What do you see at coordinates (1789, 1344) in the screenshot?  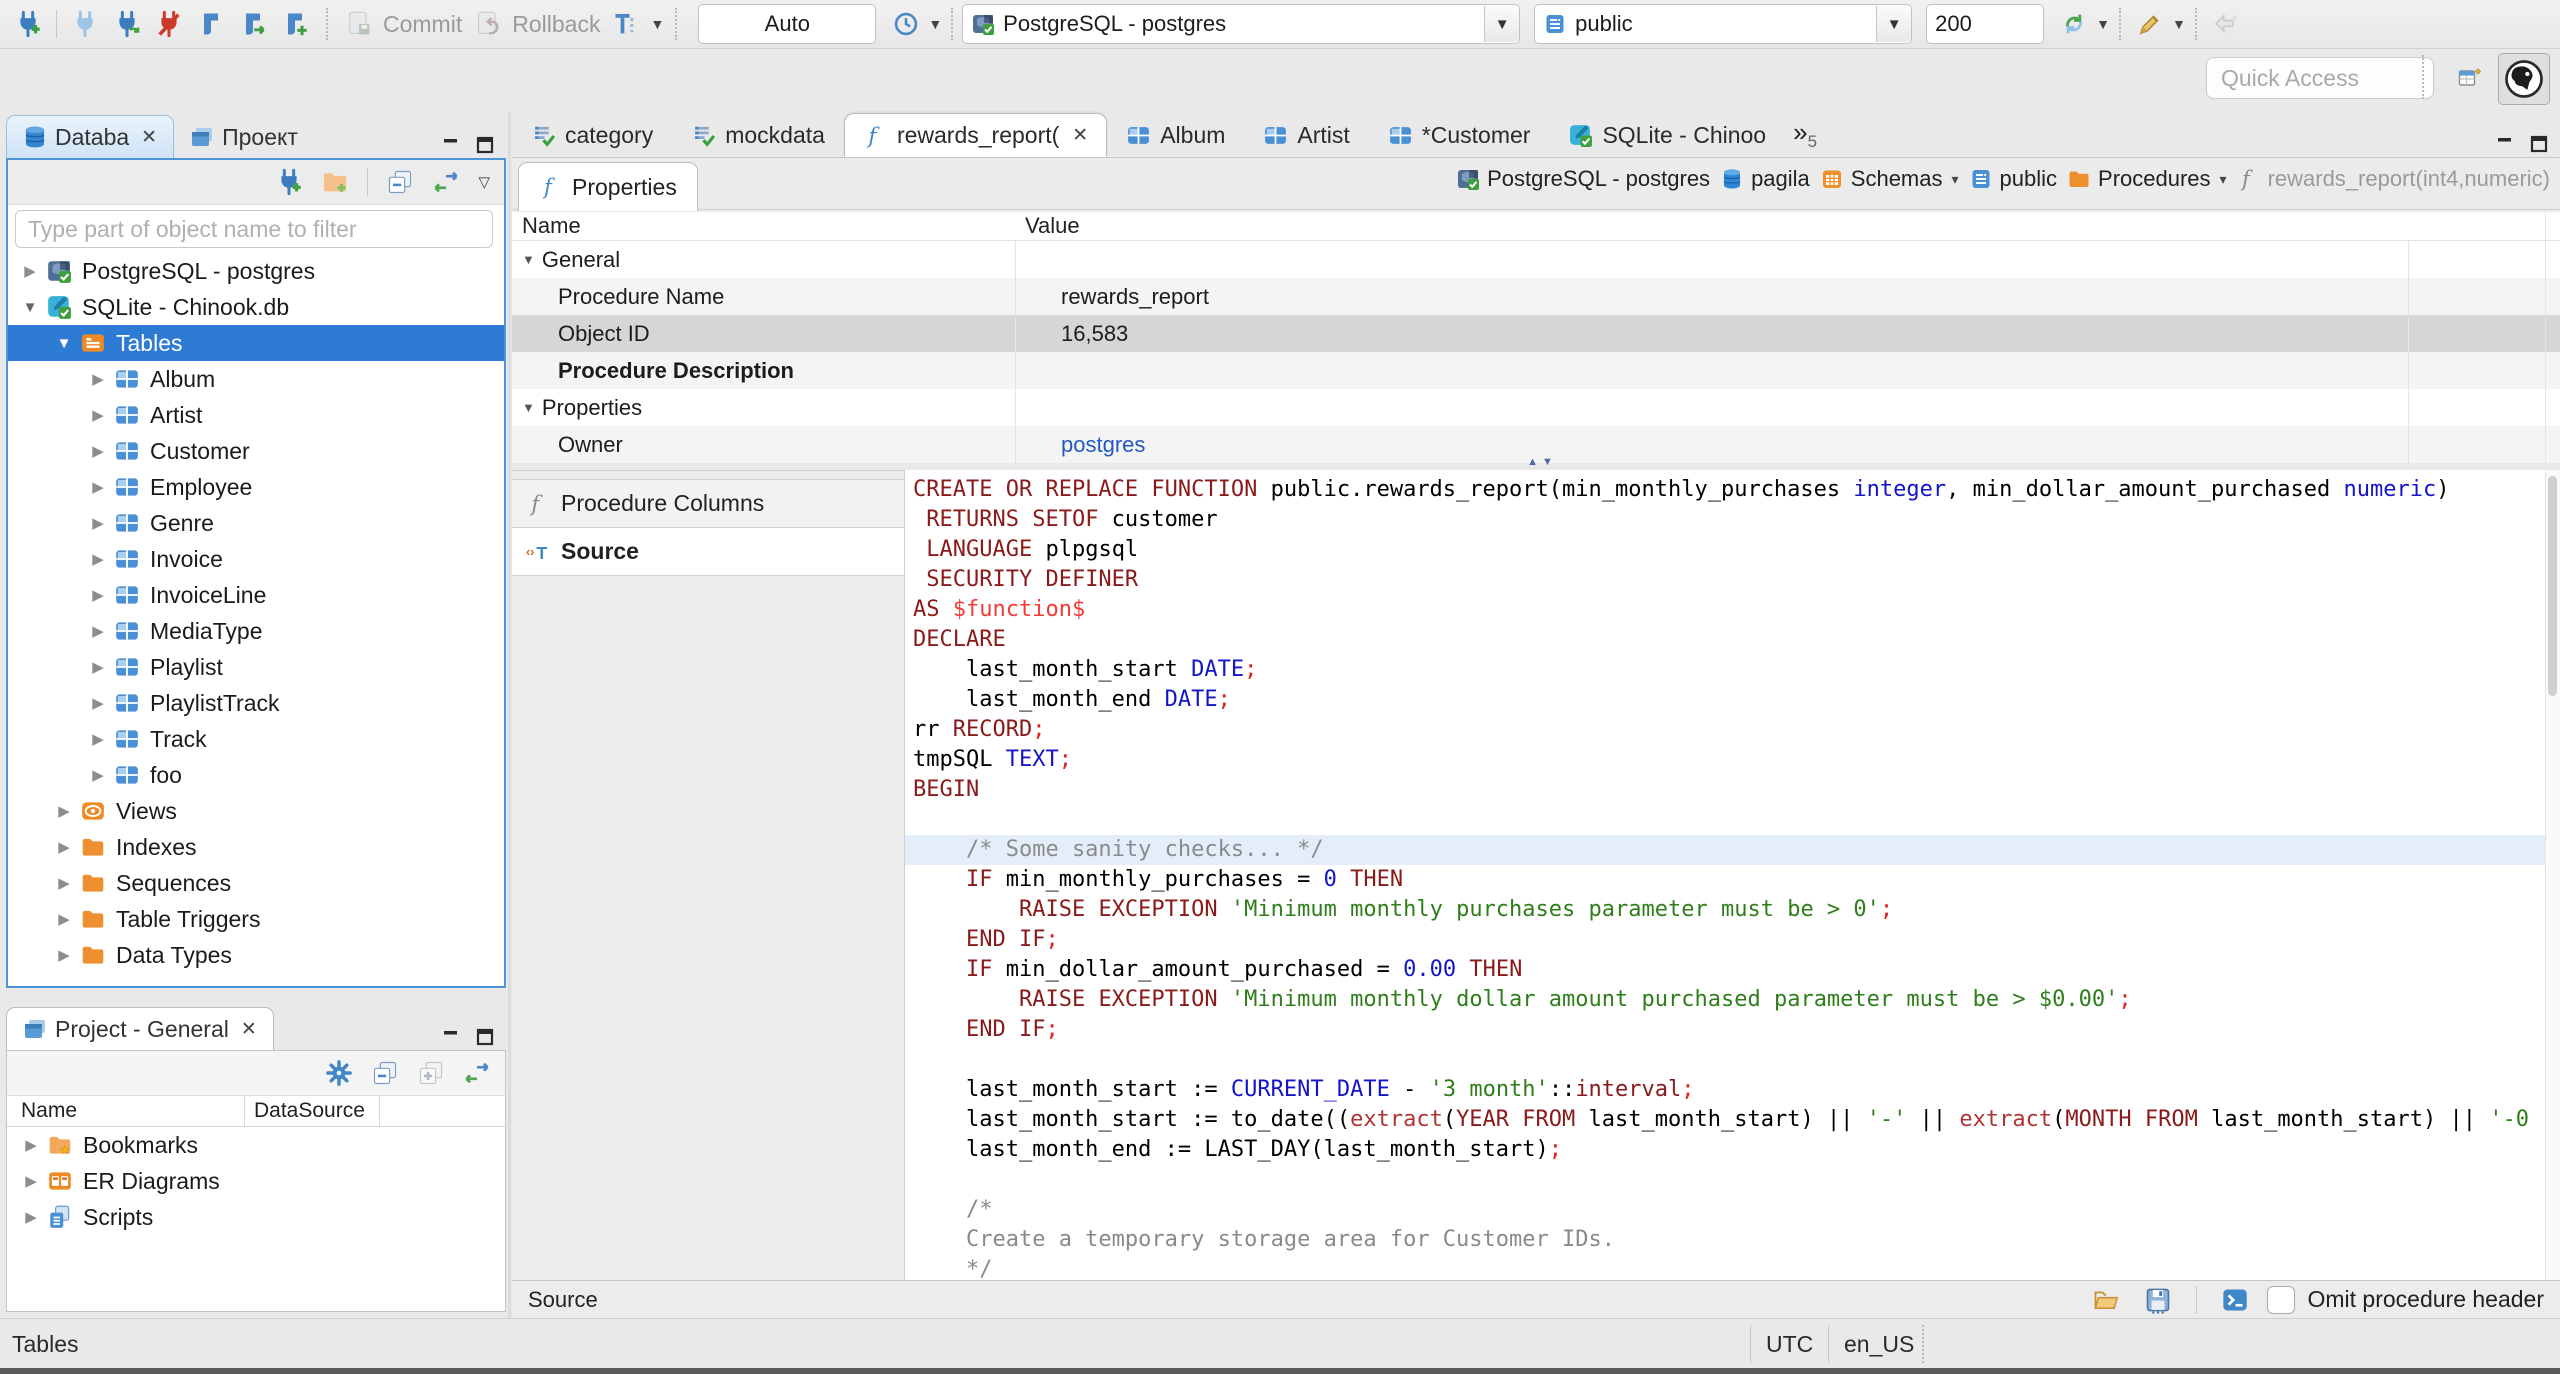 I see `status-timezone: UTC` at bounding box center [1789, 1344].